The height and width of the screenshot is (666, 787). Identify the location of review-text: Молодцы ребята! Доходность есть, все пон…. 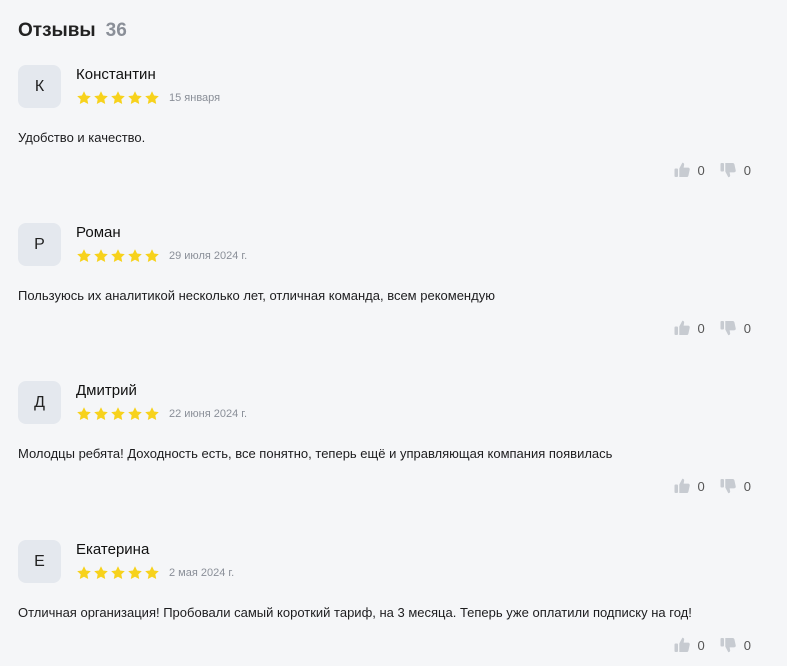
(315, 453).